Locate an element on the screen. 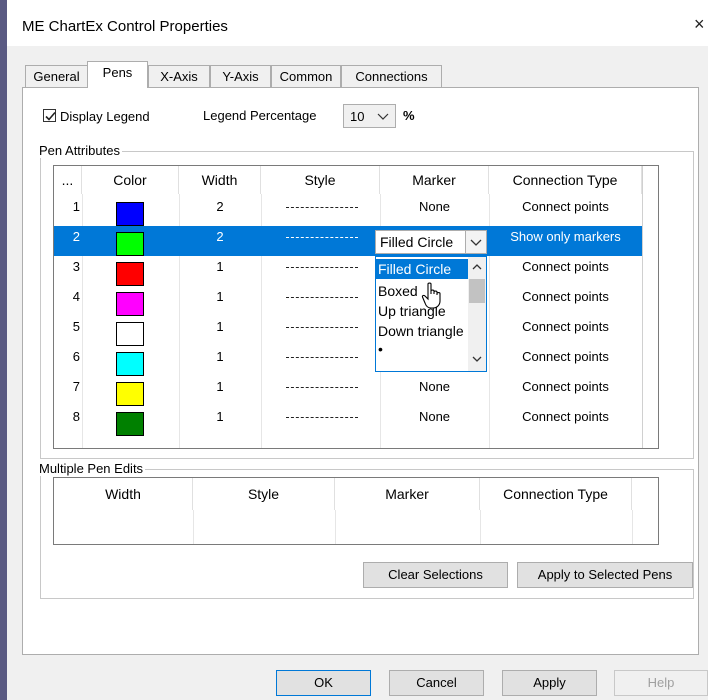 The height and width of the screenshot is (700, 708). table-row: 5 1 Connect points is located at coordinates (348, 331).